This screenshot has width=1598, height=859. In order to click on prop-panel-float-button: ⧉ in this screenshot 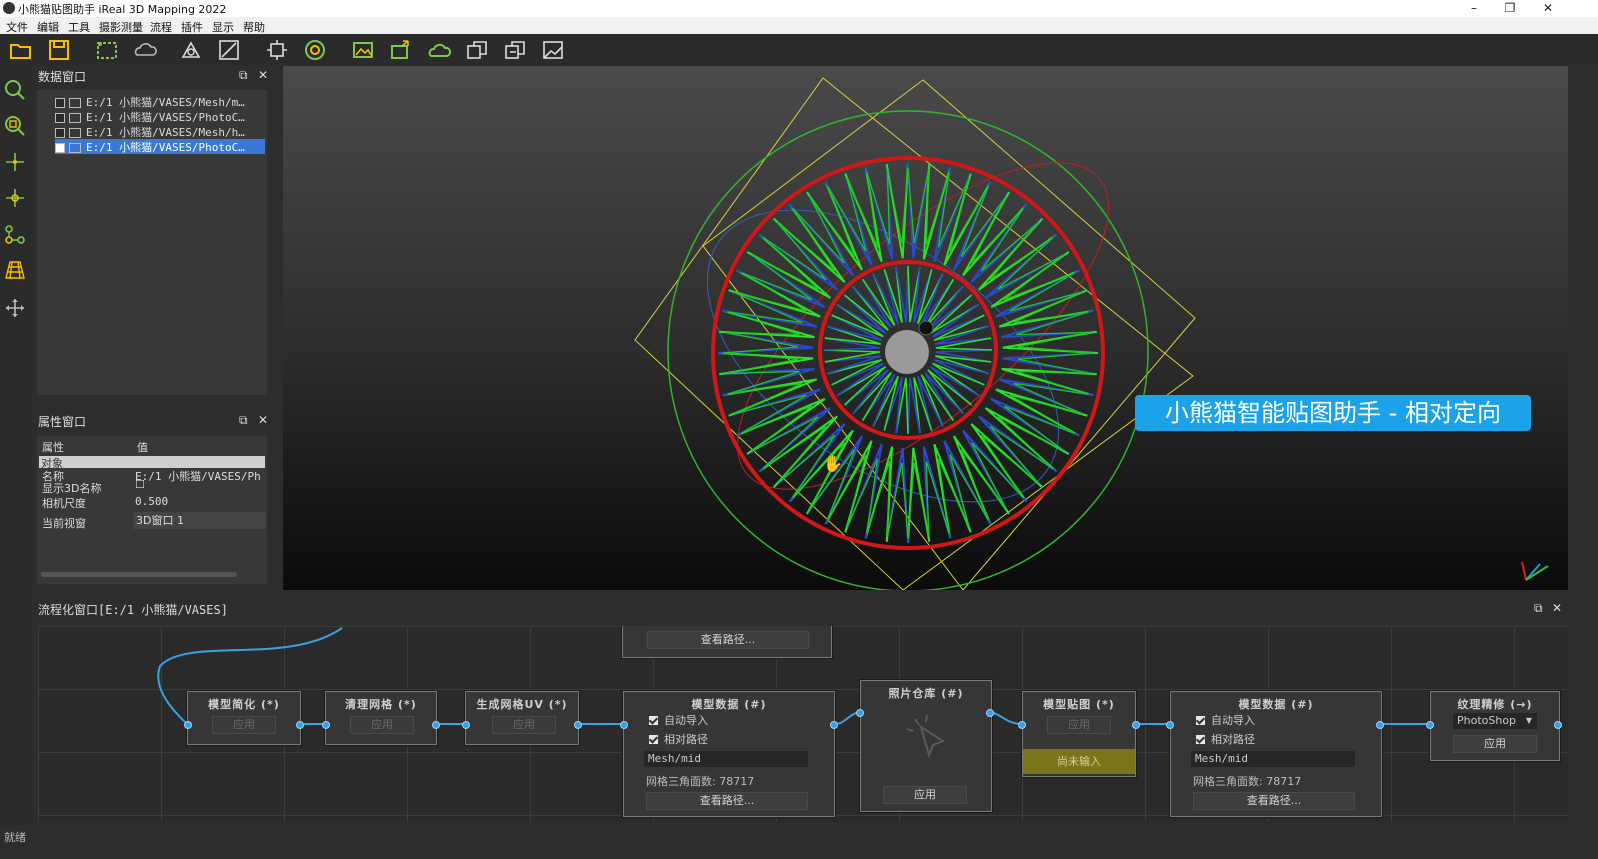, I will do `click(243, 420)`.